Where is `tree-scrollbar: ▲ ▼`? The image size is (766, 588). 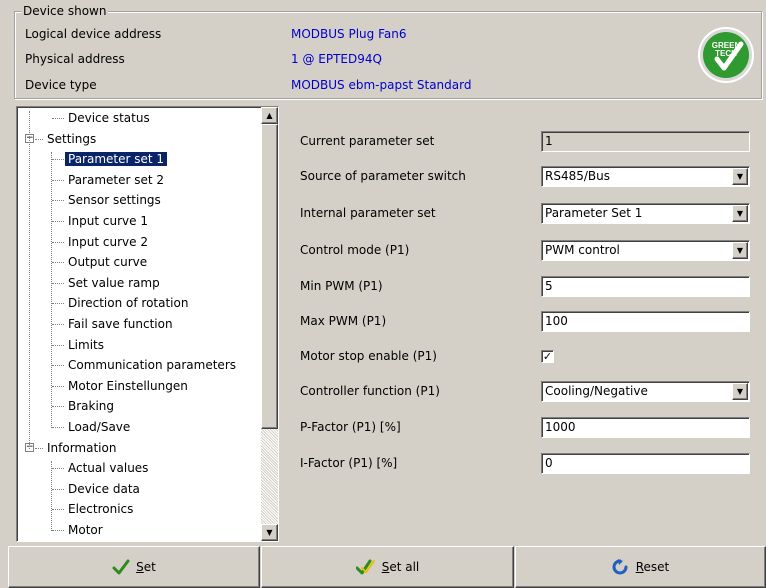 tree-scrollbar: ▲ ▼ is located at coordinates (269, 324).